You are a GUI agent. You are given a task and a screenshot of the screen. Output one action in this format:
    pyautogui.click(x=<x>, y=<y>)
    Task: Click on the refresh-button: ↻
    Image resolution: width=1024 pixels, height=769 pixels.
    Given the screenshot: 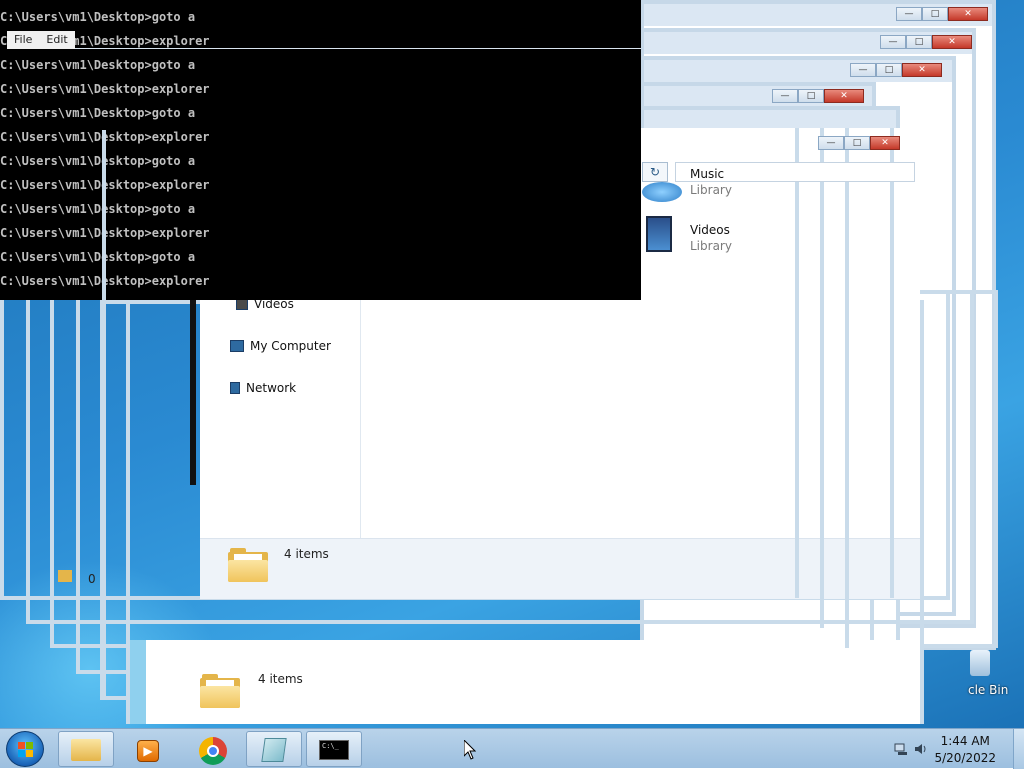 What is the action you would take?
    pyautogui.click(x=655, y=172)
    